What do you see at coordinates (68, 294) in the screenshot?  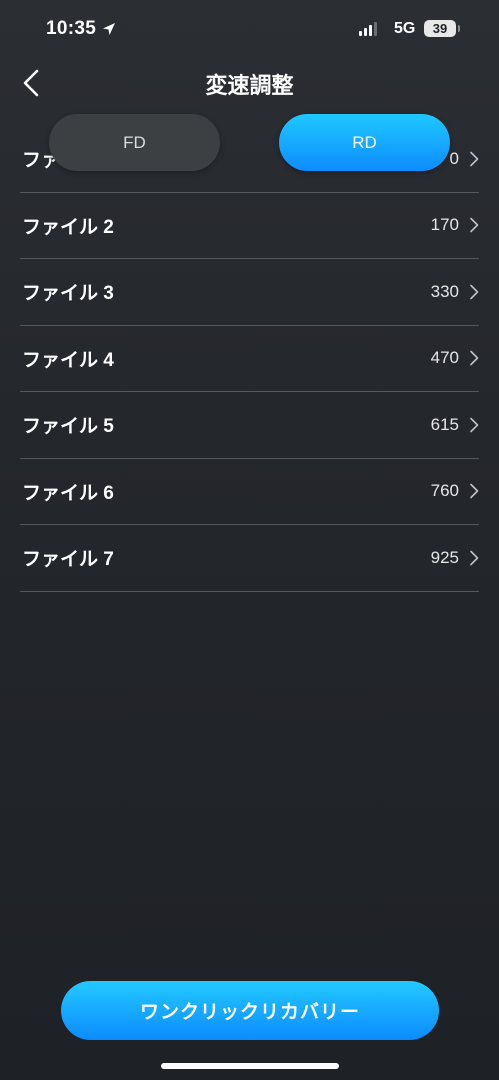 I see `list-item-label: ファイル 3` at bounding box center [68, 294].